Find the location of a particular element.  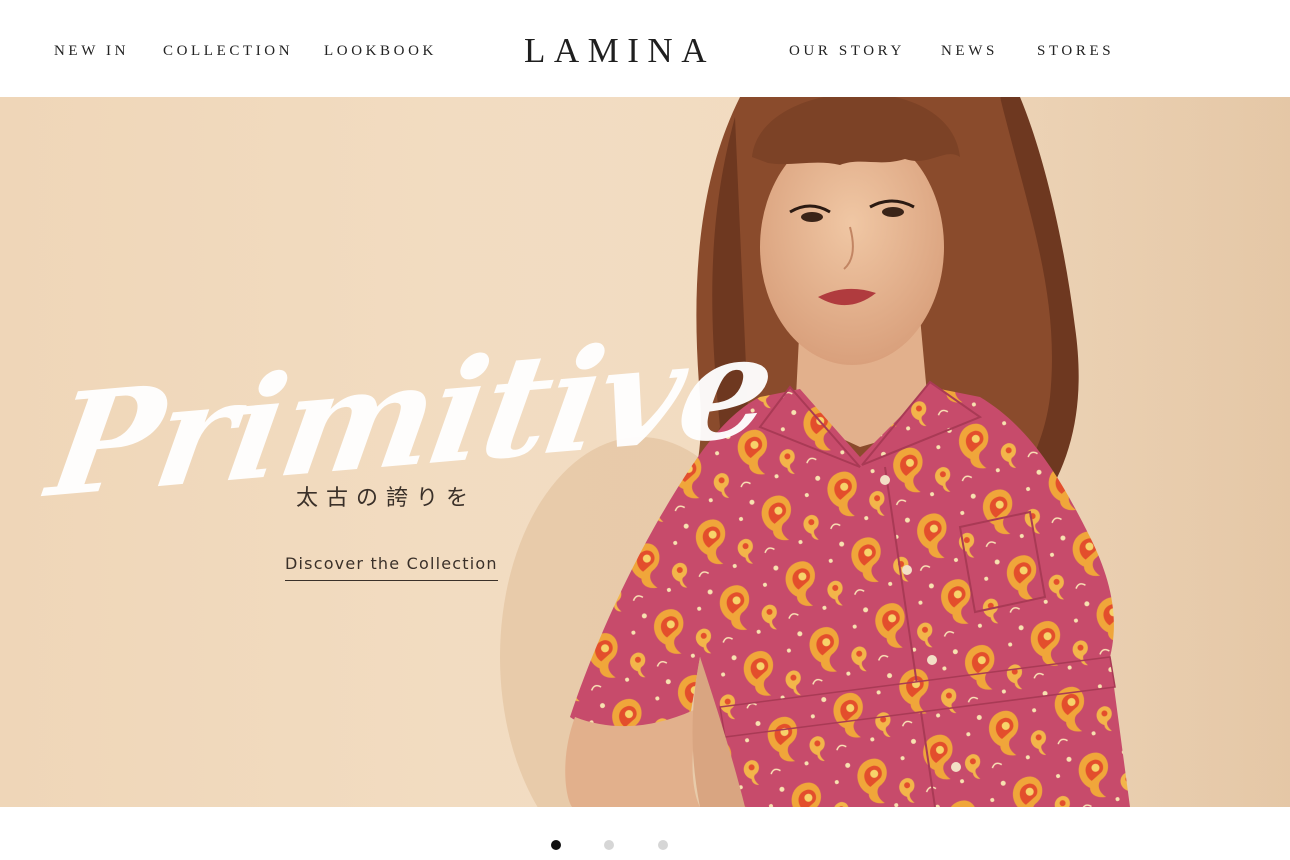

nav-stores: STORES is located at coordinates (1075, 51).